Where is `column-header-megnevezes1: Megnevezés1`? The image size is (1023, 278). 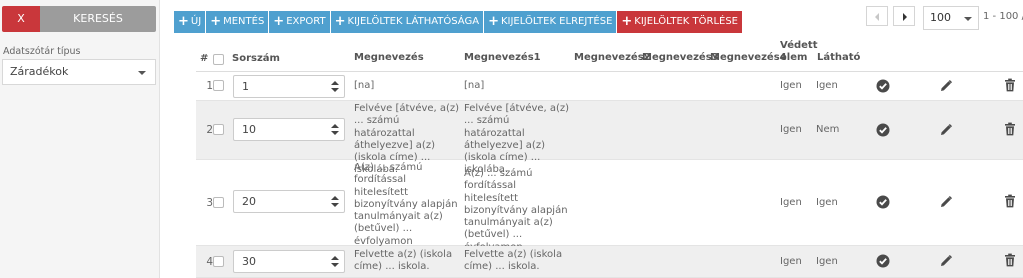
column-header-megnevezes1: Megnevezés1 is located at coordinates (502, 57).